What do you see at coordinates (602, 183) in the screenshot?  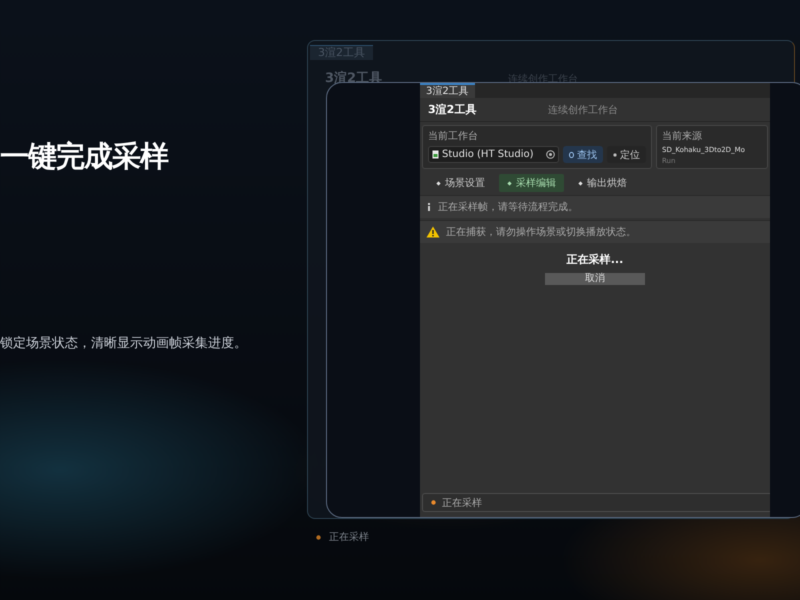 I see `mode-tab: 输出烘焙` at bounding box center [602, 183].